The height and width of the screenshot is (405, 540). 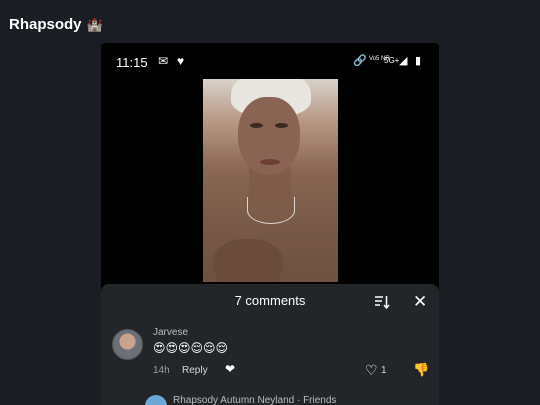 I want to click on post-title: Rhapsody 🏰, so click(x=56, y=24).